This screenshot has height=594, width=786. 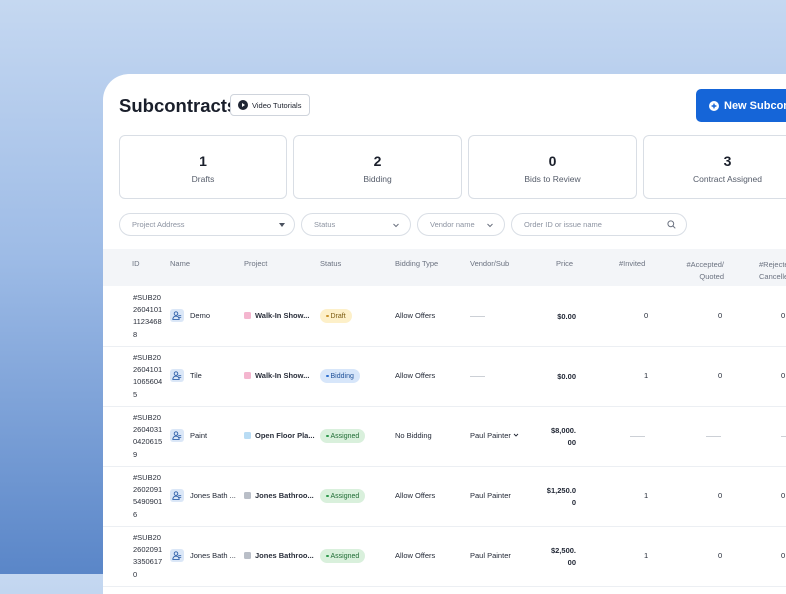 I want to click on row-name-label: Demo, so click(x=200, y=315).